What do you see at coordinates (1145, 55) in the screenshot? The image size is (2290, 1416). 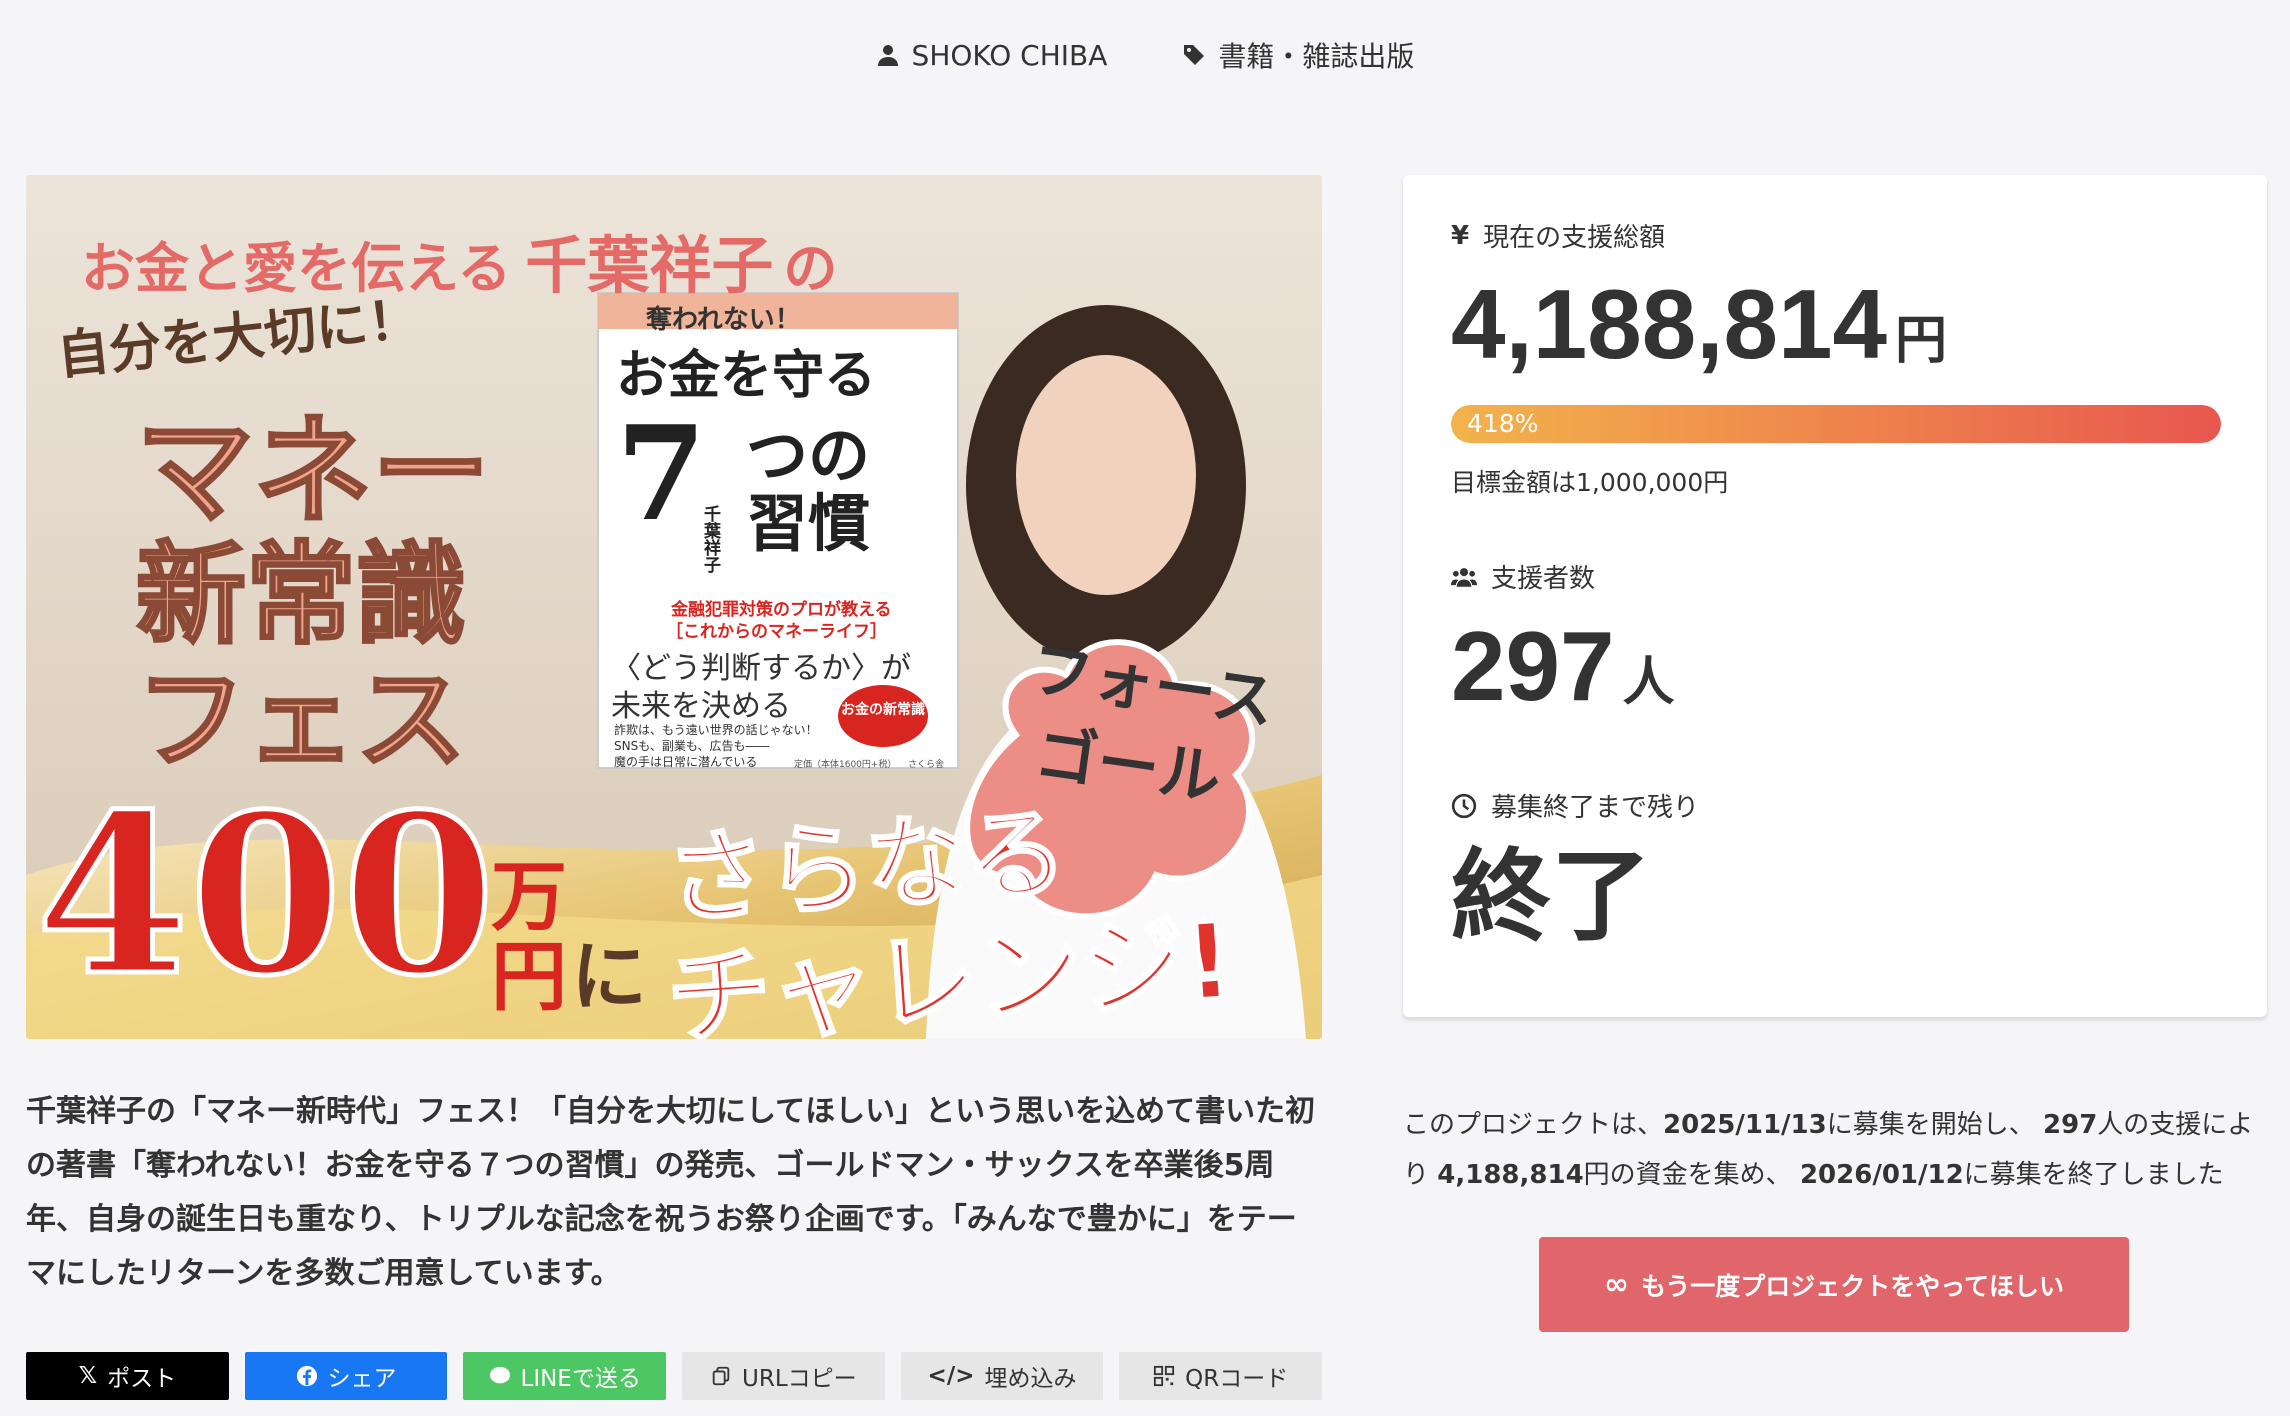 I see `project-meta-bar: SHOKO CHIBA 書籍・雑誌出版` at bounding box center [1145, 55].